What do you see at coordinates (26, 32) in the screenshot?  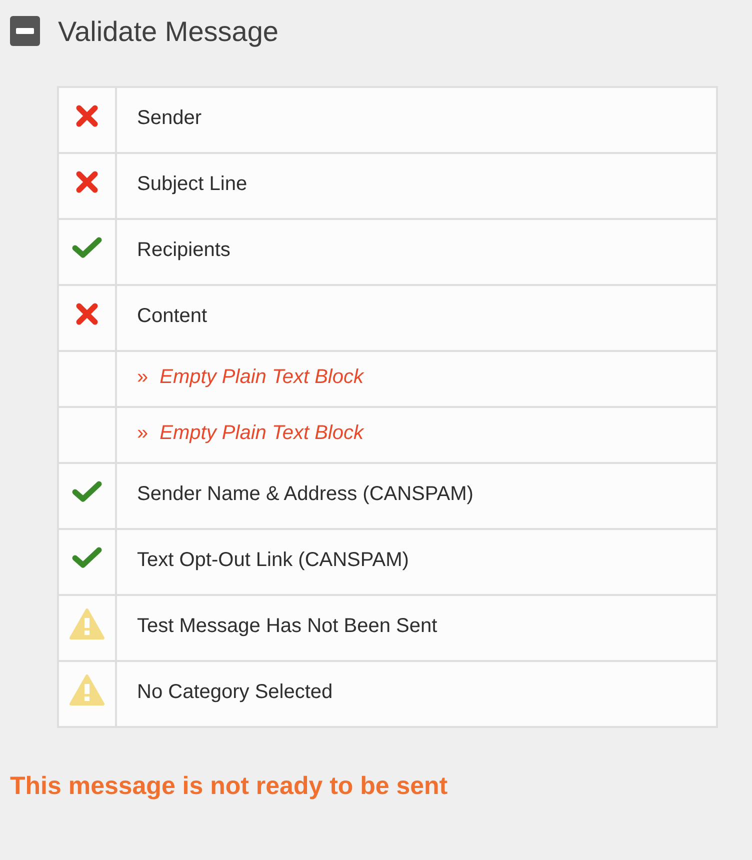 I see `collapse-icon` at bounding box center [26, 32].